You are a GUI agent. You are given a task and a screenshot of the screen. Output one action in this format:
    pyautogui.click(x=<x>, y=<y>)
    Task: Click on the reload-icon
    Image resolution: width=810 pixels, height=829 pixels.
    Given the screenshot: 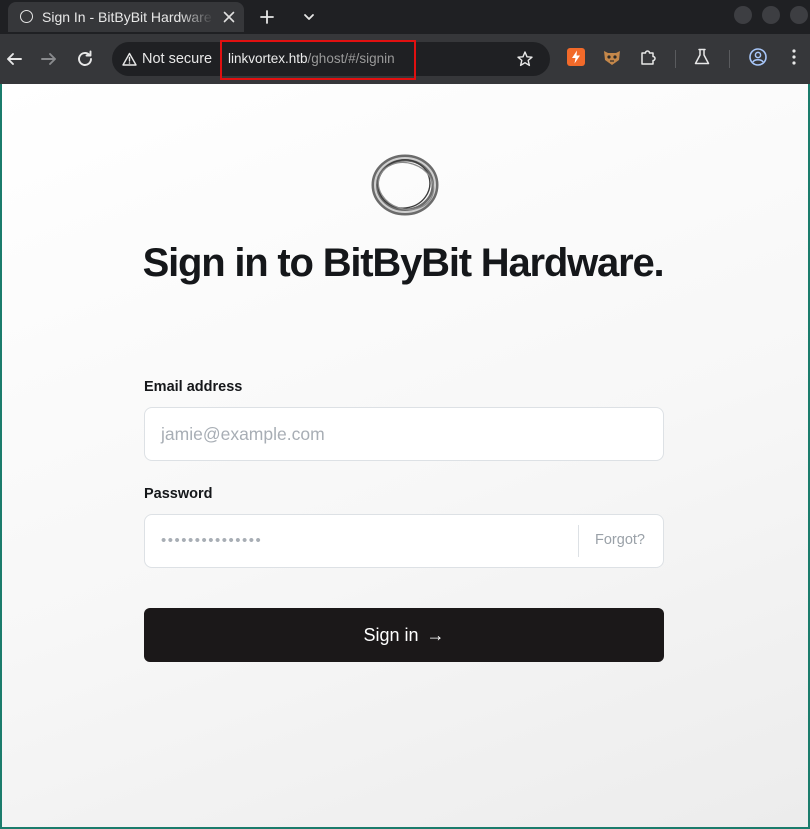 What is the action you would take?
    pyautogui.click(x=85, y=59)
    